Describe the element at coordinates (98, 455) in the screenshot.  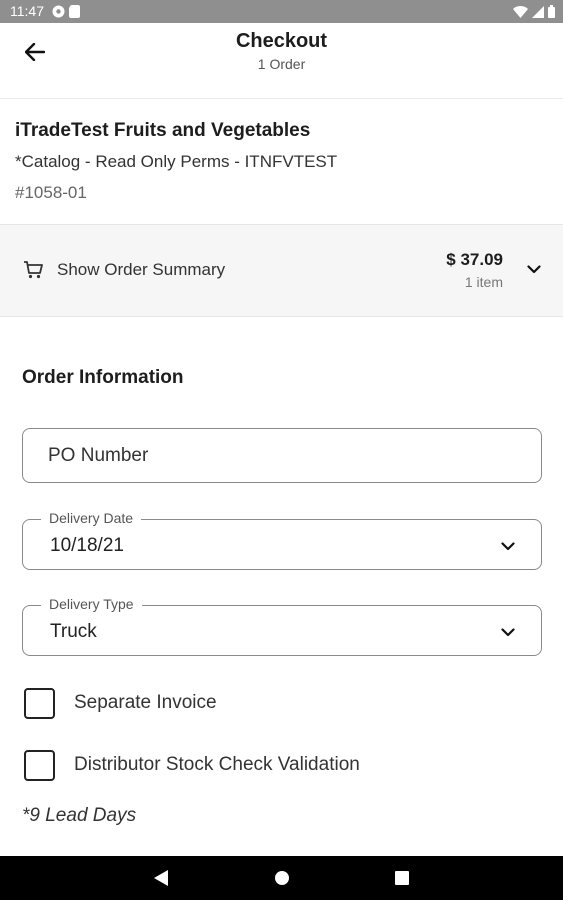
I see `po-number-placeholder: PO Number` at that location.